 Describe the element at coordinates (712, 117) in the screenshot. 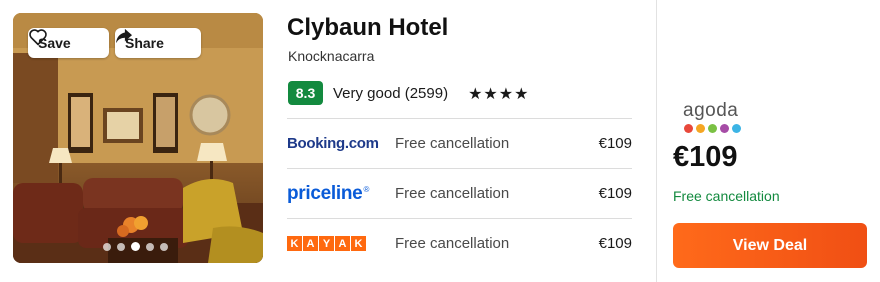

I see `agoda-logo: agoda` at that location.